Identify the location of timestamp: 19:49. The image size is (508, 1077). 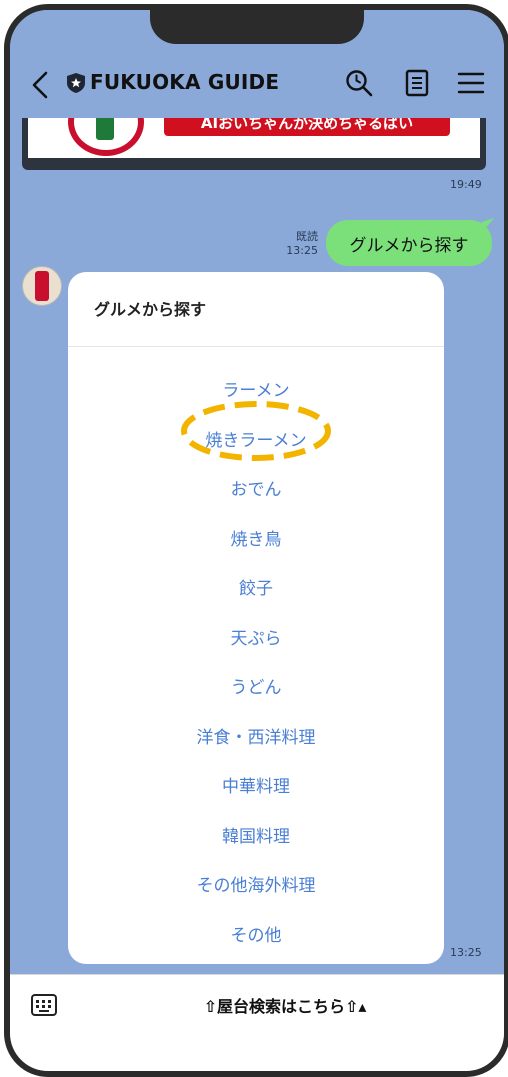
(466, 184).